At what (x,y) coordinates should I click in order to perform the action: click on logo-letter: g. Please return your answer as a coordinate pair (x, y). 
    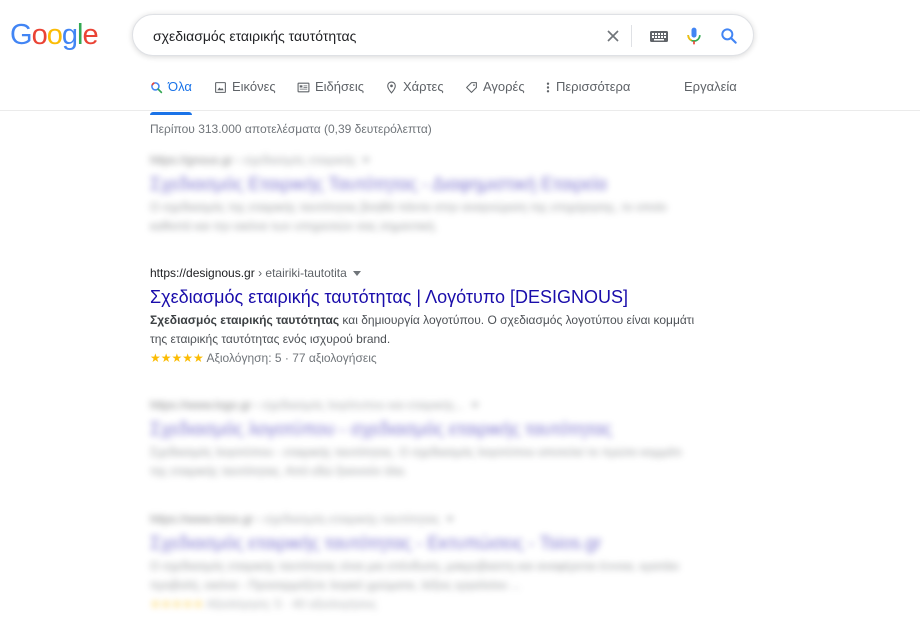
    Looking at the image, I should click on (69, 35).